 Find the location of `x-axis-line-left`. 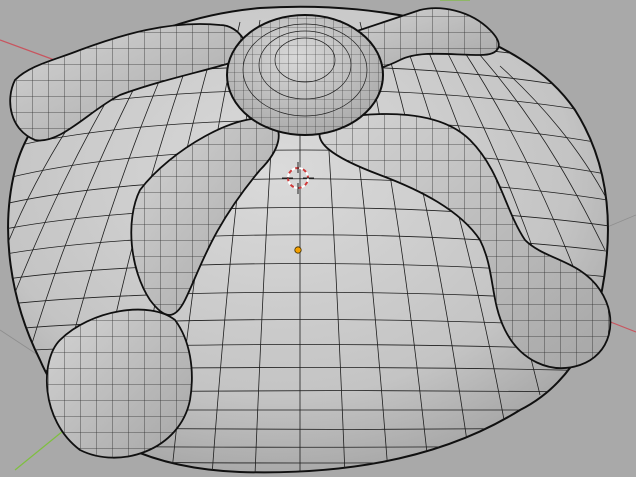

x-axis-line-left is located at coordinates (30, 51).